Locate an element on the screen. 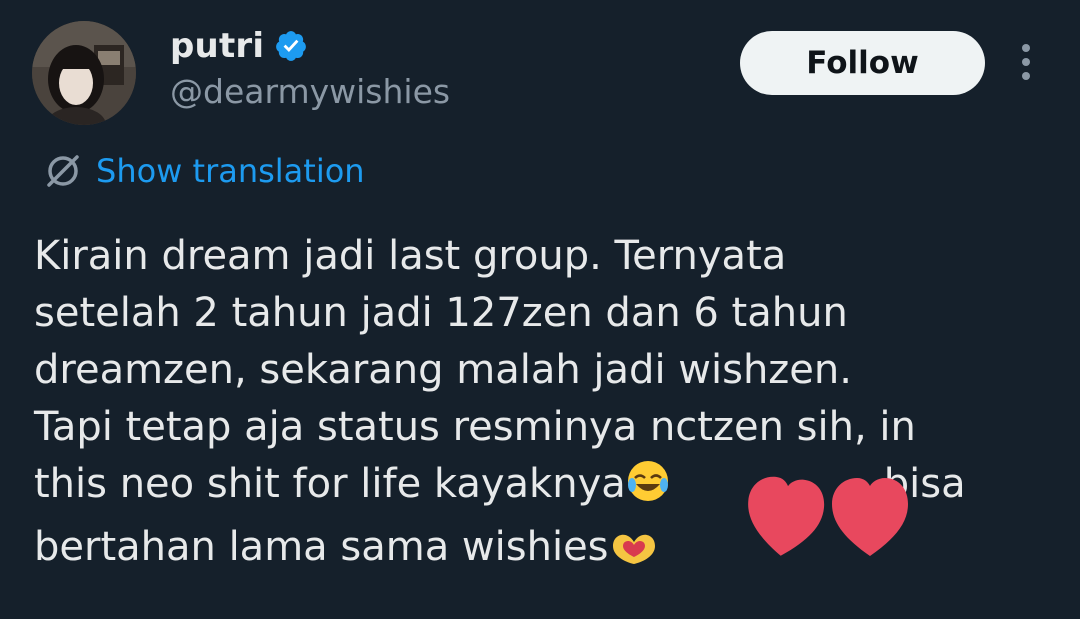 This screenshot has height=619, width=1080. translate-icon is located at coordinates (63, 171).